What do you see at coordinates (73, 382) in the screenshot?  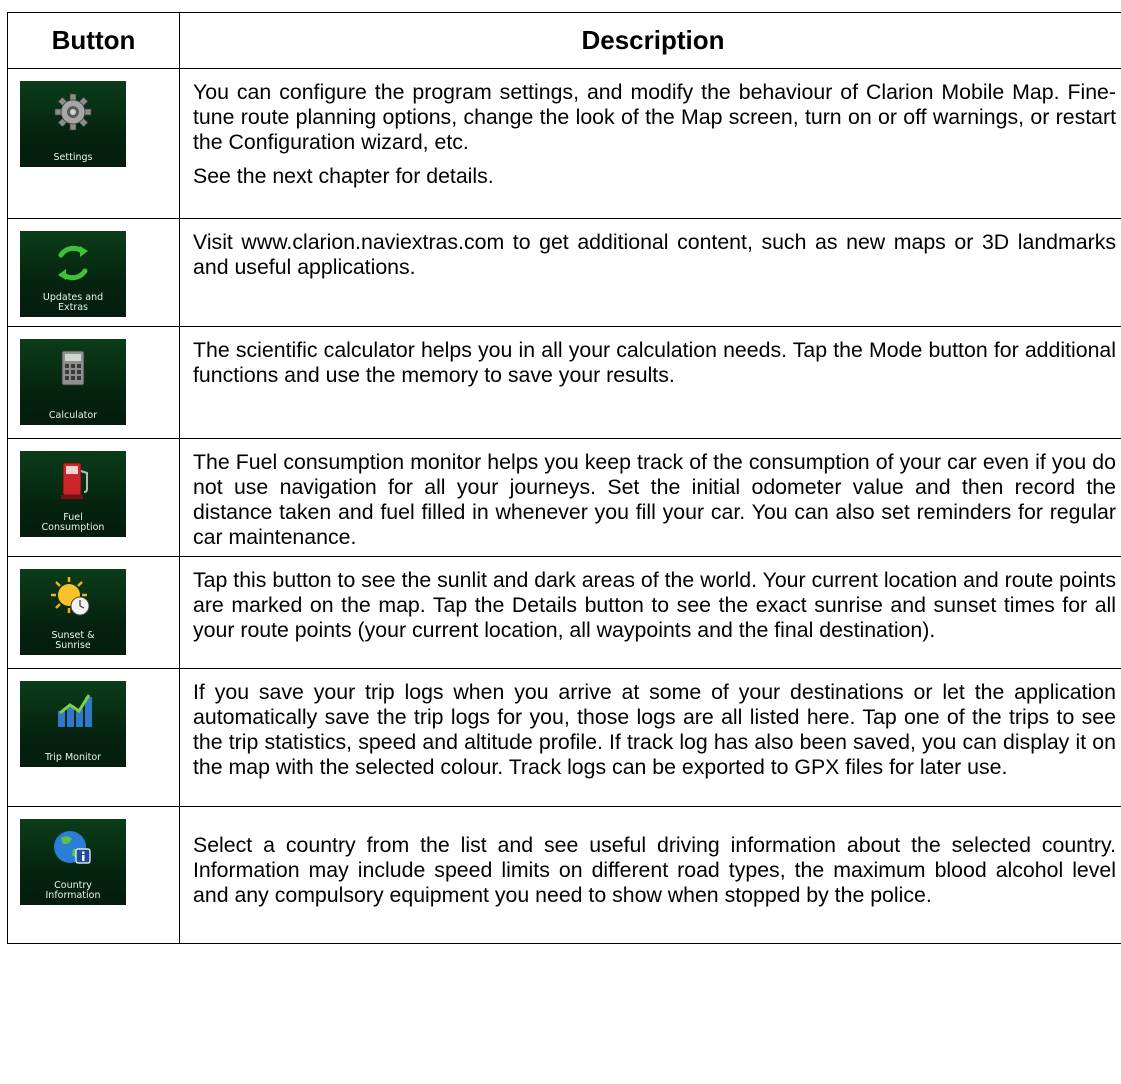 I see `calculator-button: Calculator` at bounding box center [73, 382].